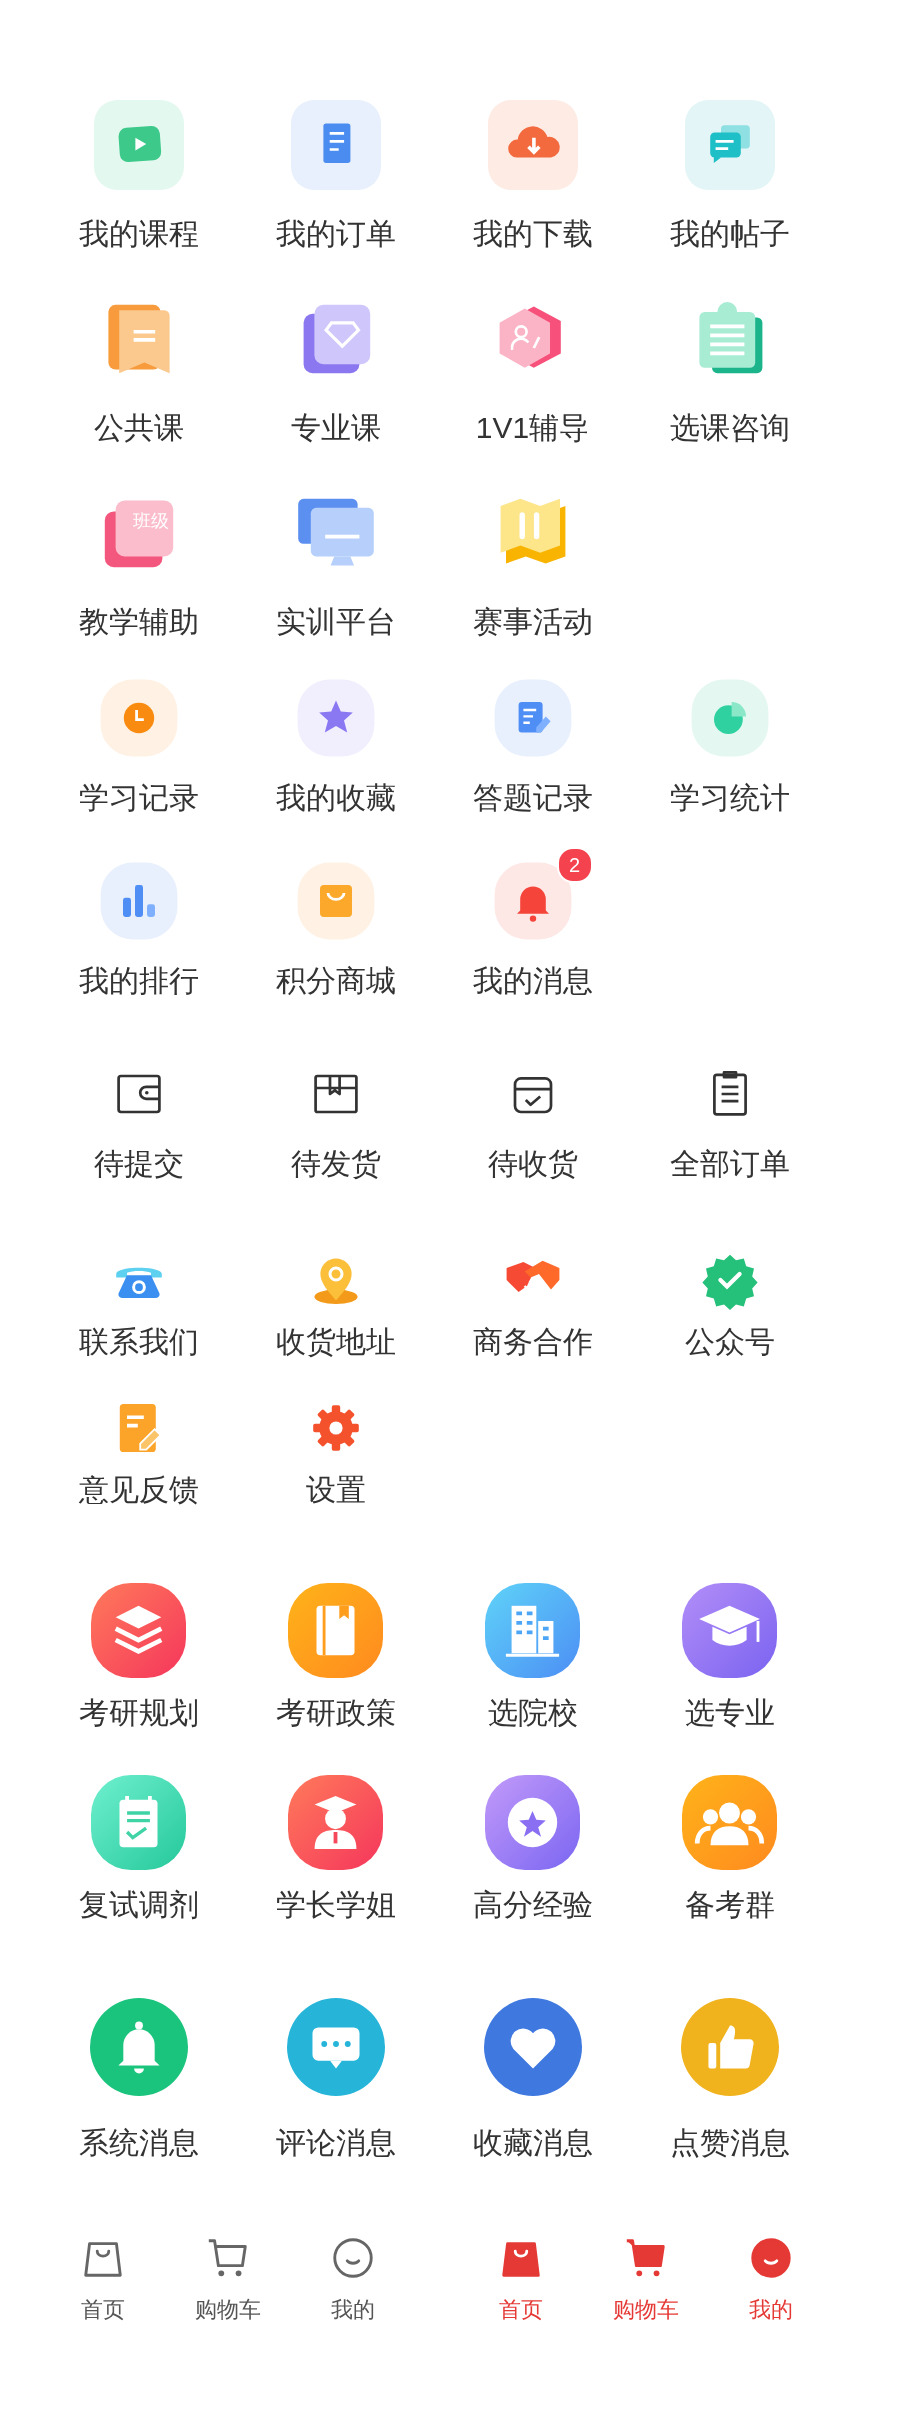 The height and width of the screenshot is (2435, 900). What do you see at coordinates (335, 1454) in the screenshot?
I see `menu-item: 设置` at bounding box center [335, 1454].